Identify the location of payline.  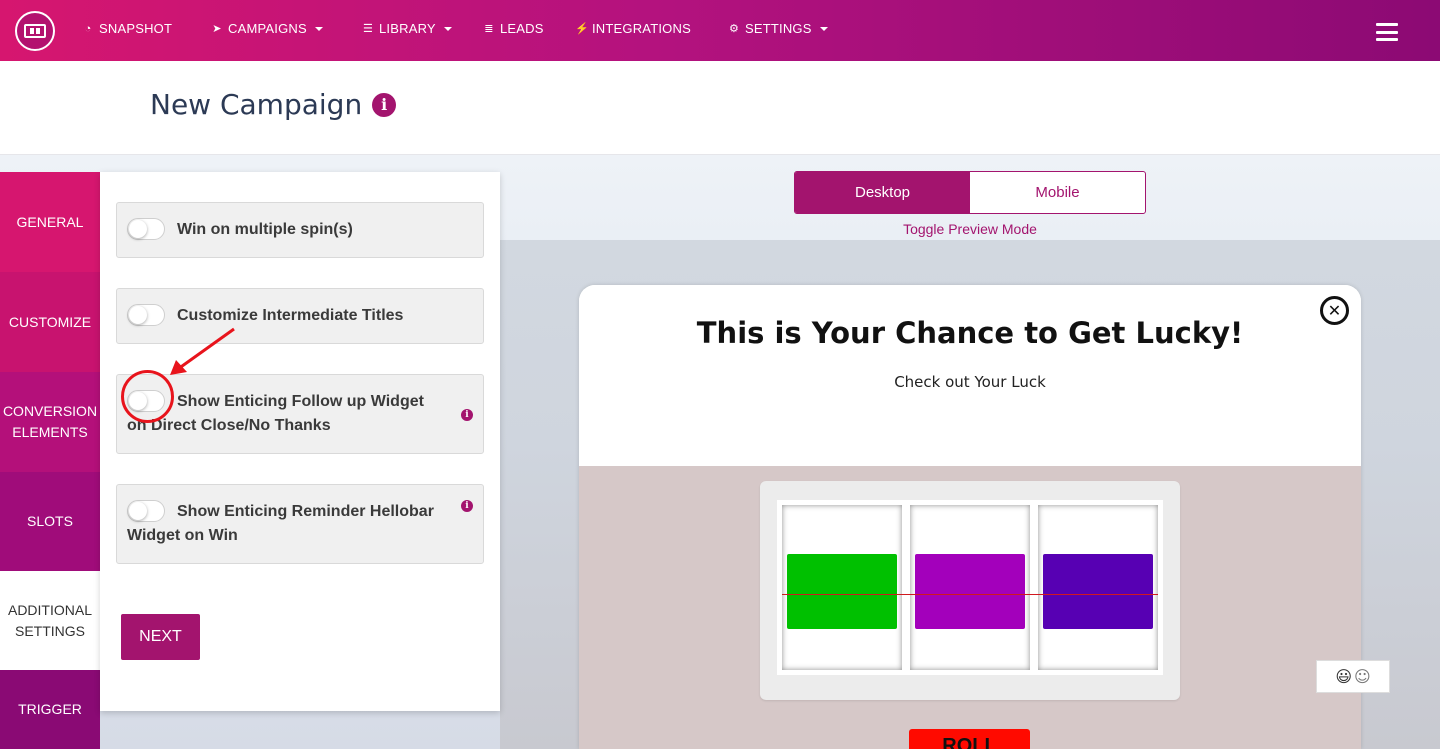
(970, 594).